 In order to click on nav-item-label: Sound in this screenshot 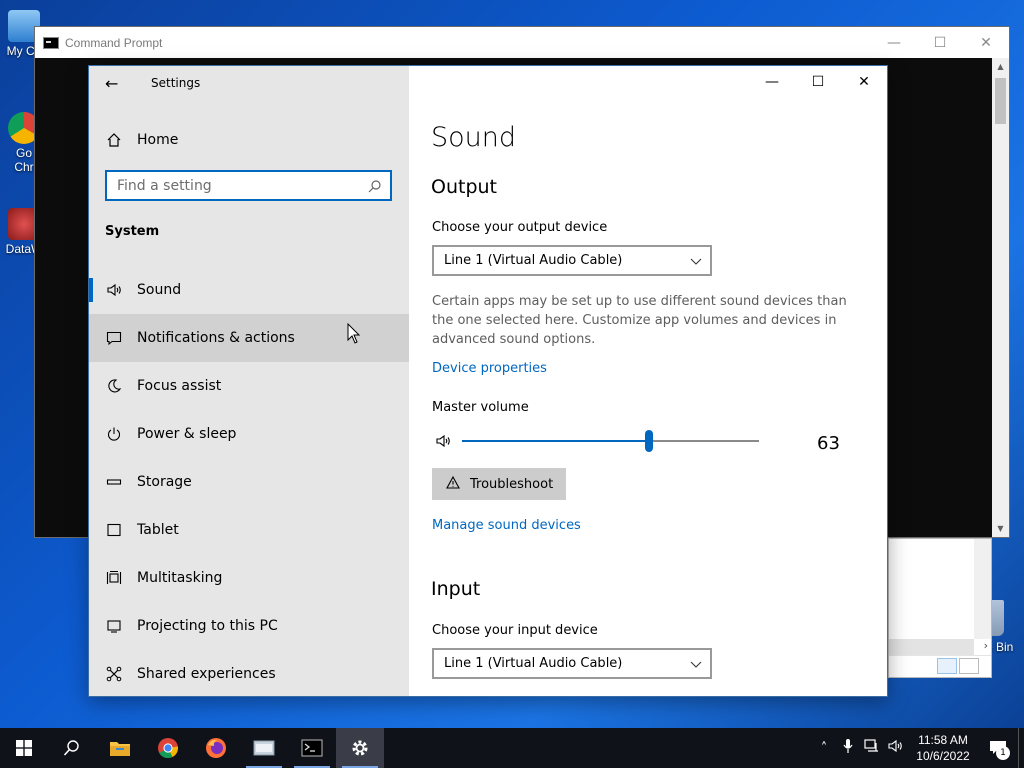, I will do `click(159, 290)`.